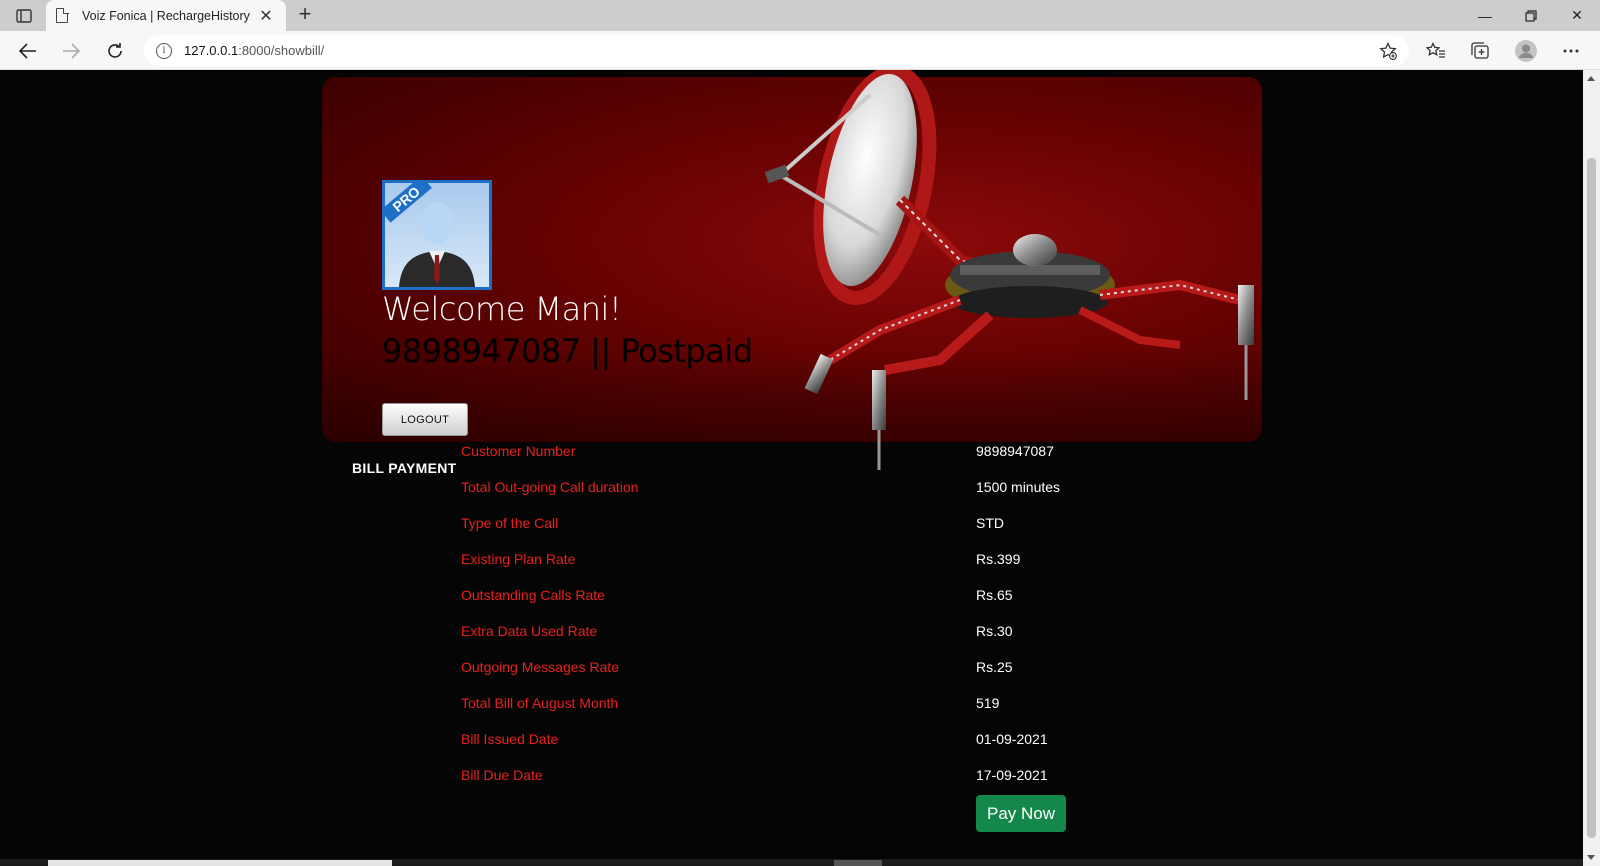 This screenshot has height=866, width=1600. Describe the element at coordinates (71, 51) in the screenshot. I see `forward-icon` at that location.